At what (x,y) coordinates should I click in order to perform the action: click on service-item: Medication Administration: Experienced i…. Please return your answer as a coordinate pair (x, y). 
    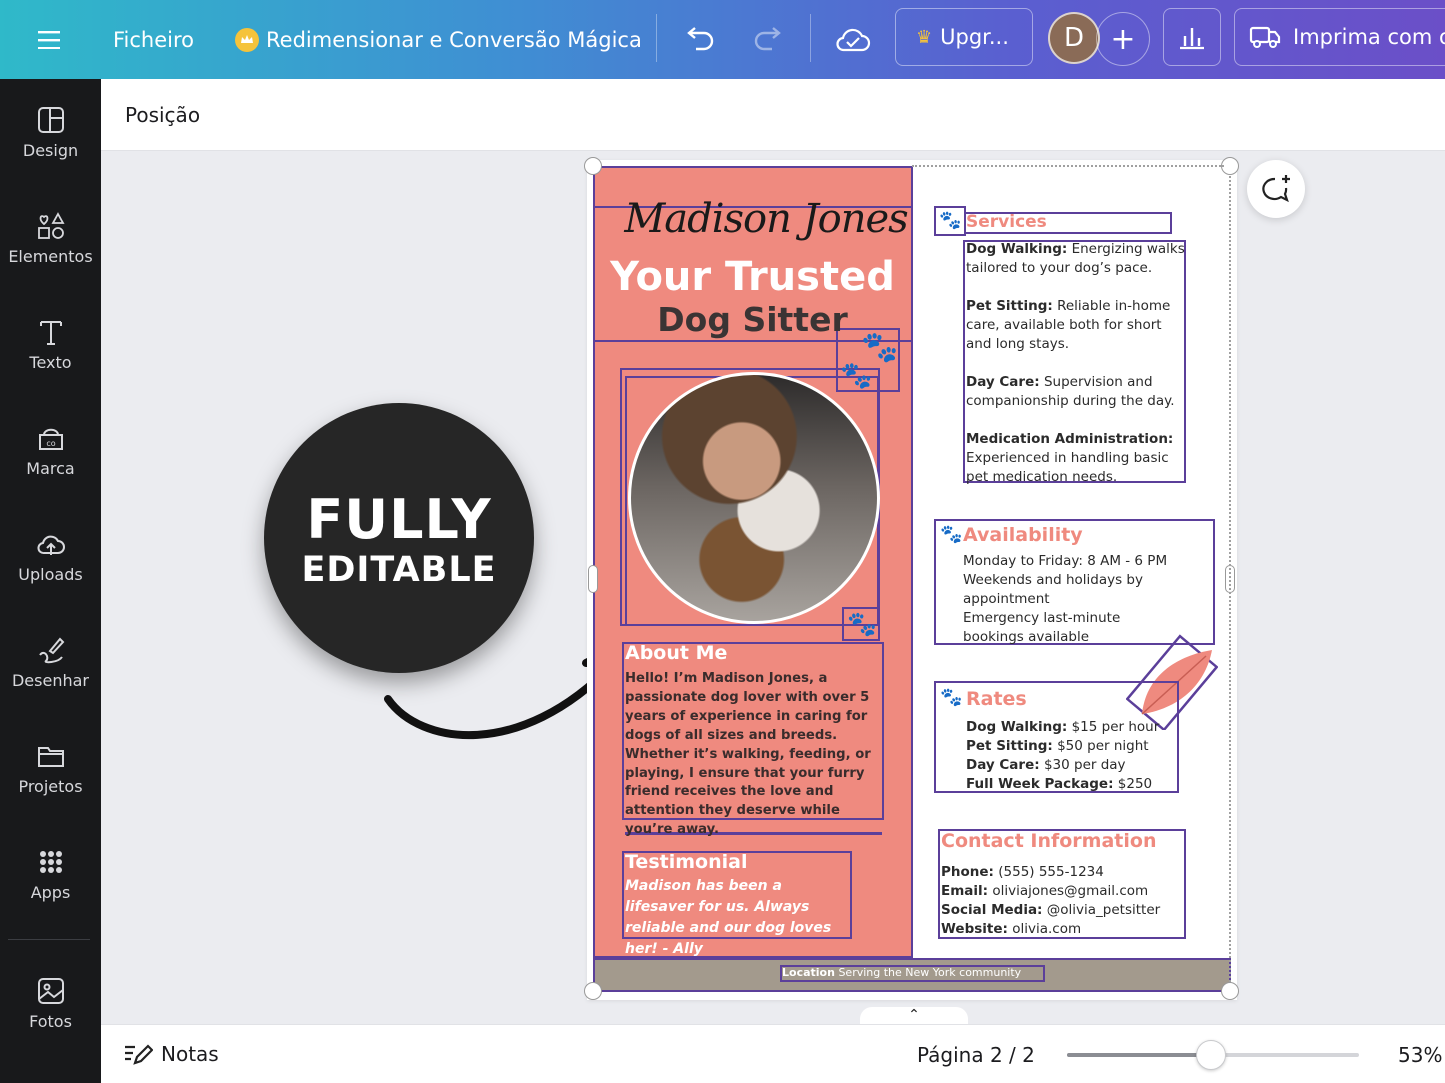
    Looking at the image, I should click on (1070, 458).